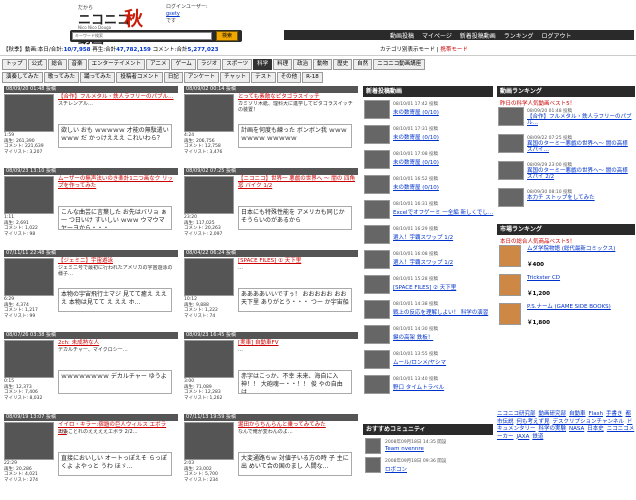 This screenshot has width=636, height=500. Describe the element at coordinates (14, 64) in the screenshot. I see `tab-0: トップ` at that location.